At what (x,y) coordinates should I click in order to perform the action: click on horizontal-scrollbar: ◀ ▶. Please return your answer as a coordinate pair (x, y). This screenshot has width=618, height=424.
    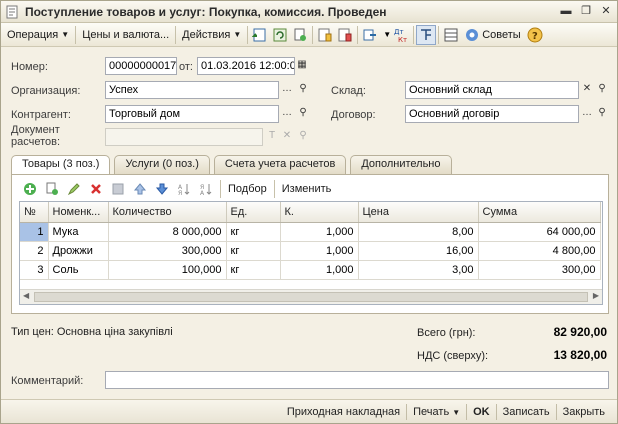
    Looking at the image, I should click on (311, 296).